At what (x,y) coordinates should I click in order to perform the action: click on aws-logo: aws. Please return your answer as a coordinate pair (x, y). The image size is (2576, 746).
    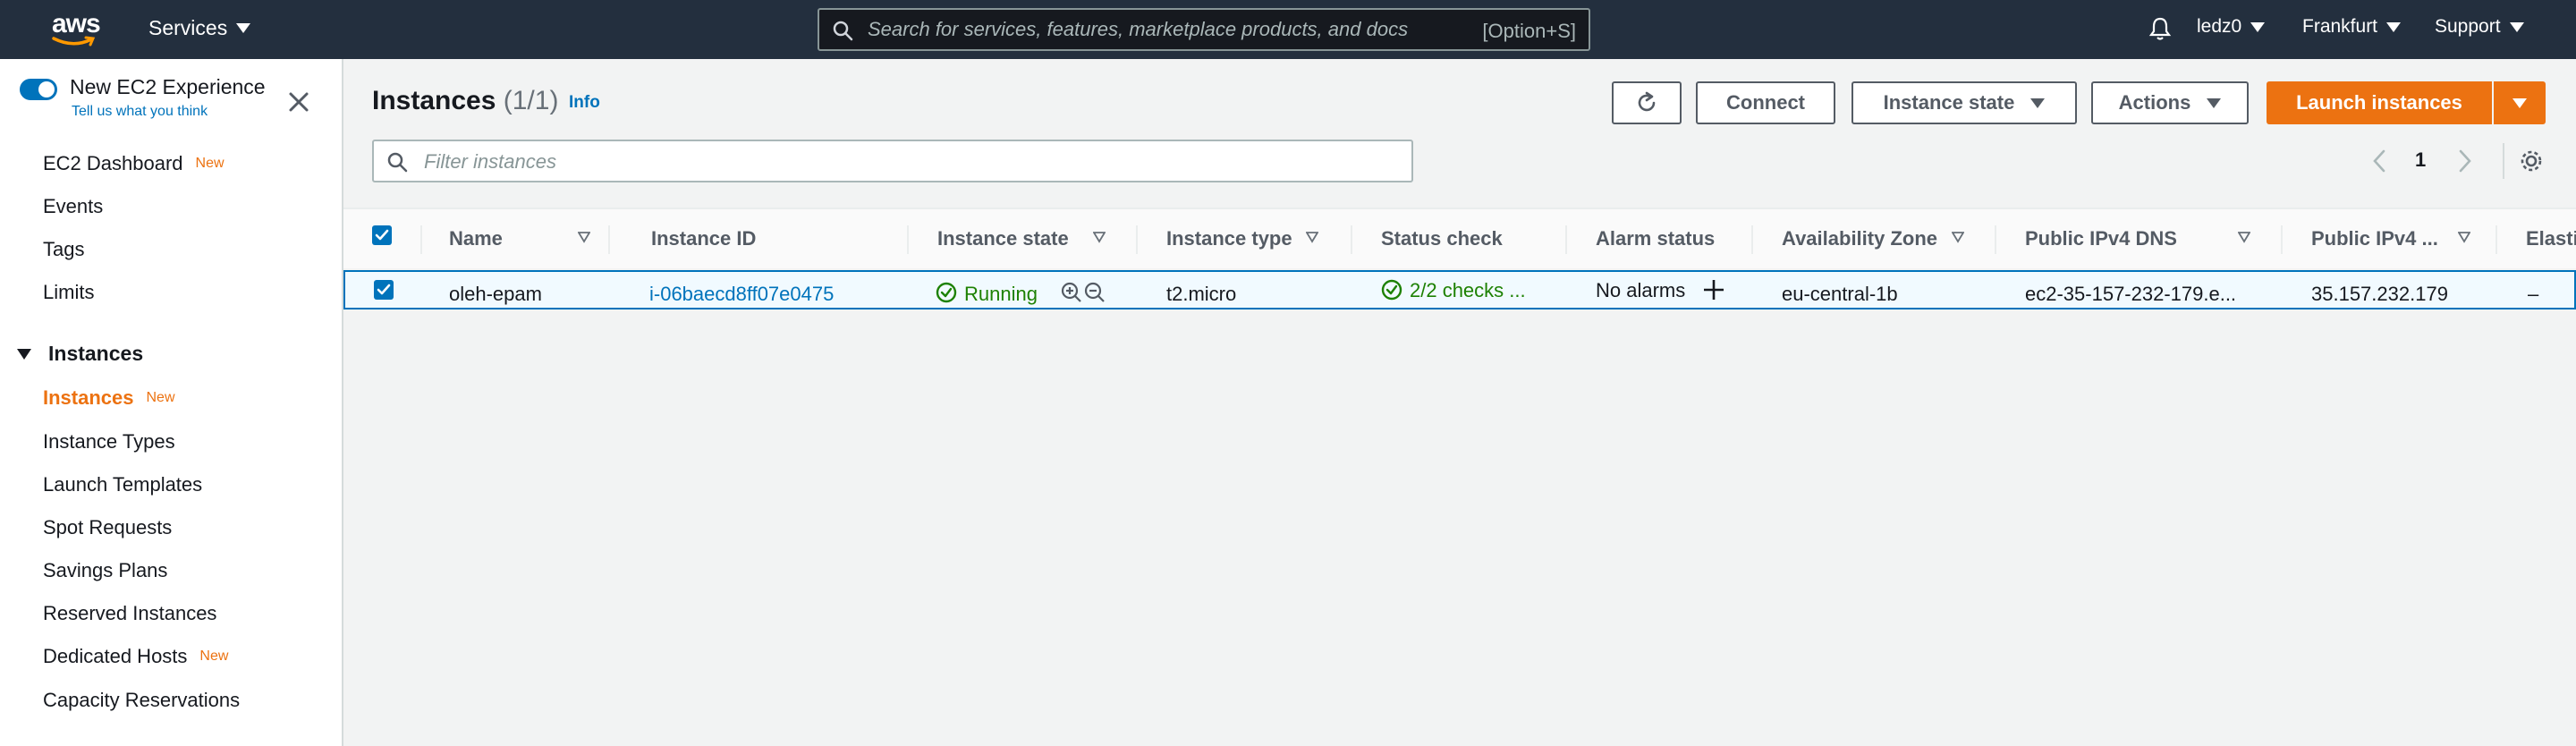
    Looking at the image, I should click on (77, 31).